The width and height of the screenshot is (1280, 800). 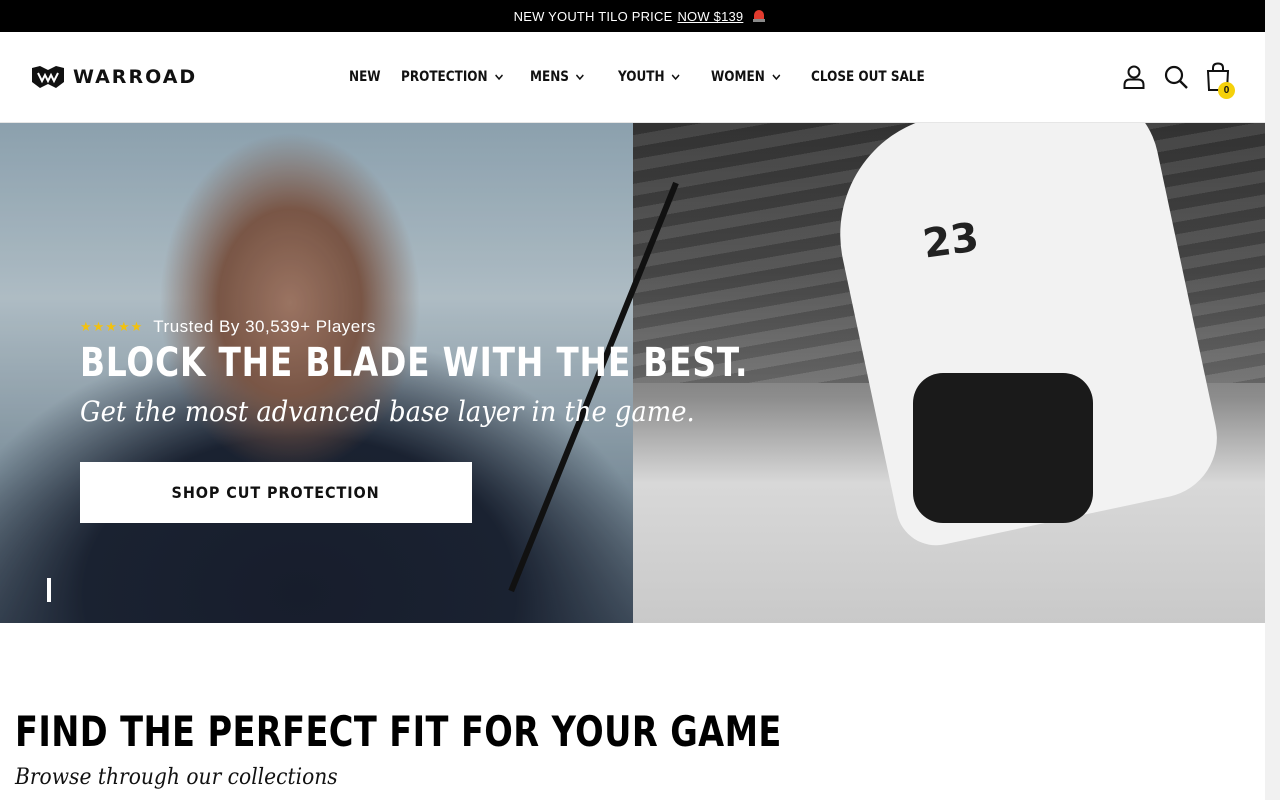 I want to click on nav-item-label: WOMEN, so click(x=738, y=77).